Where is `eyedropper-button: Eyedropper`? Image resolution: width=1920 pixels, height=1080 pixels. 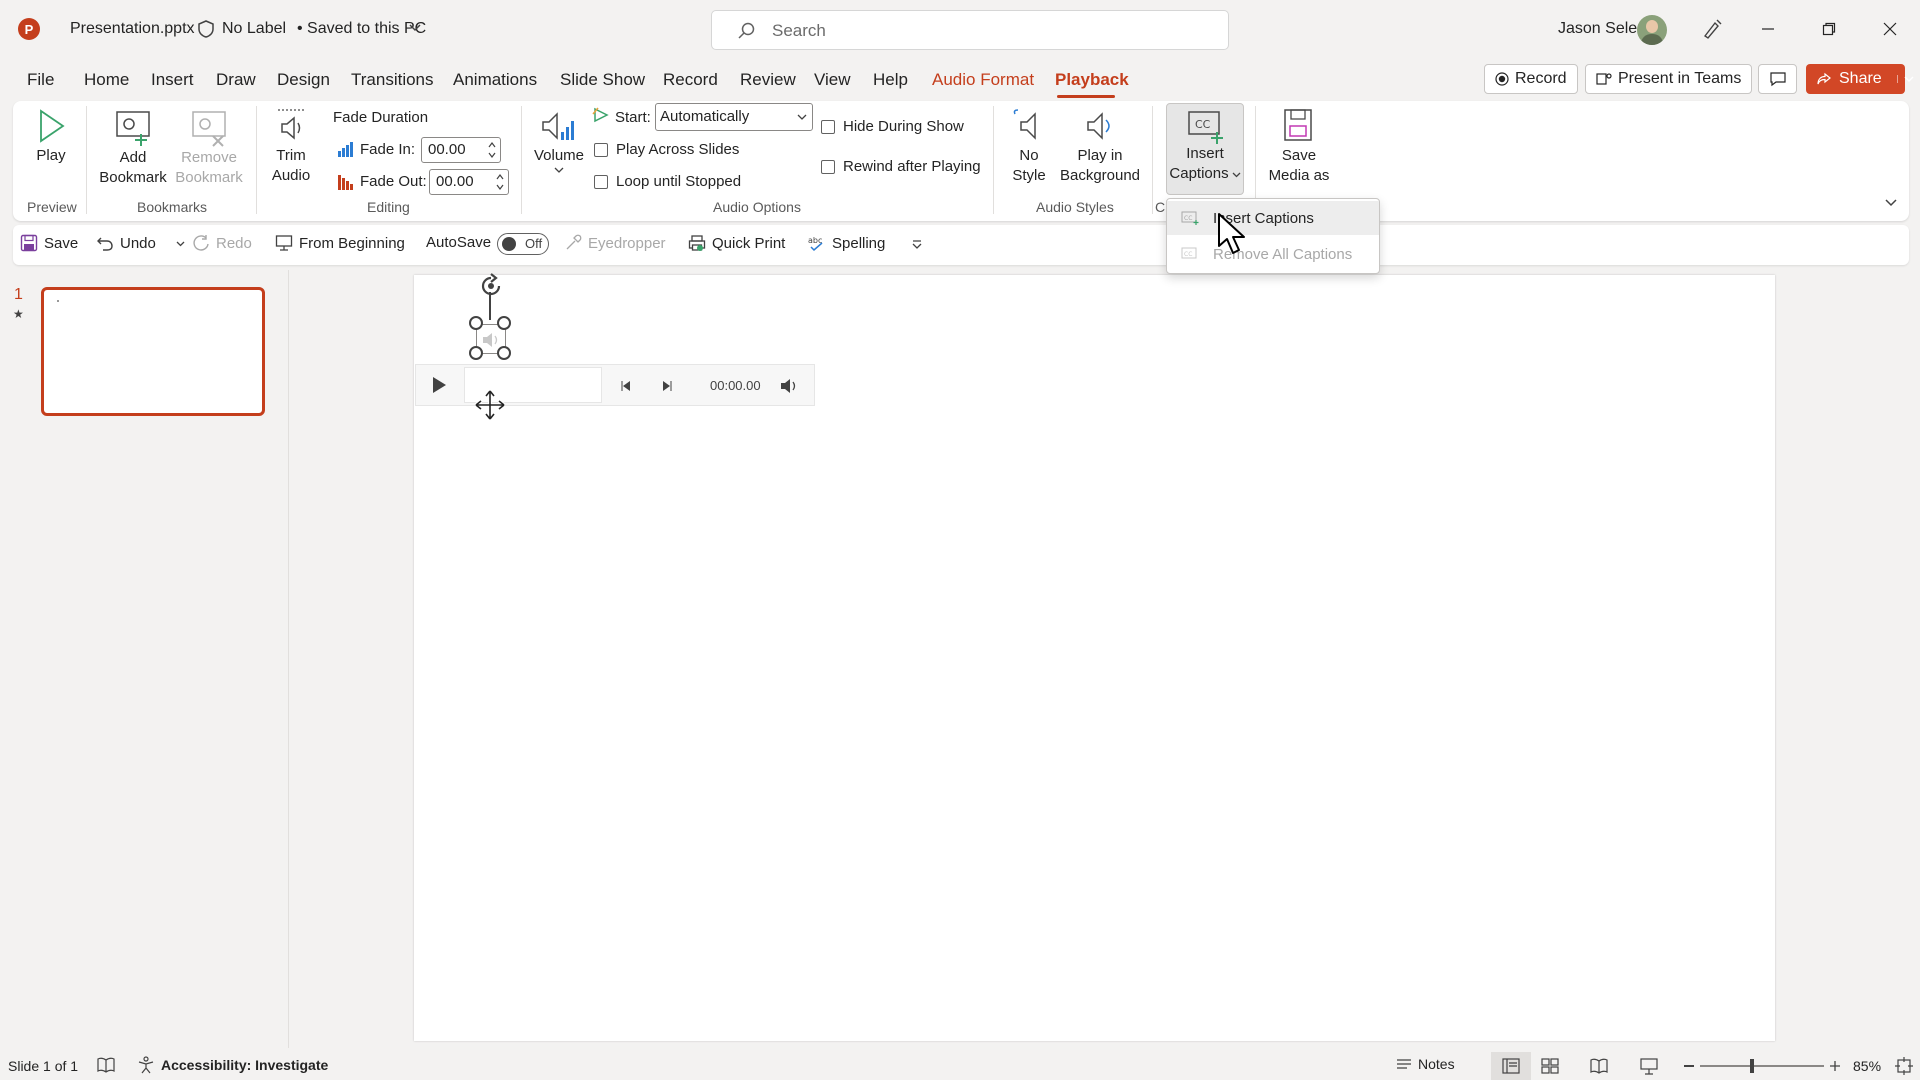
eyedropper-button: Eyedropper is located at coordinates (615, 243).